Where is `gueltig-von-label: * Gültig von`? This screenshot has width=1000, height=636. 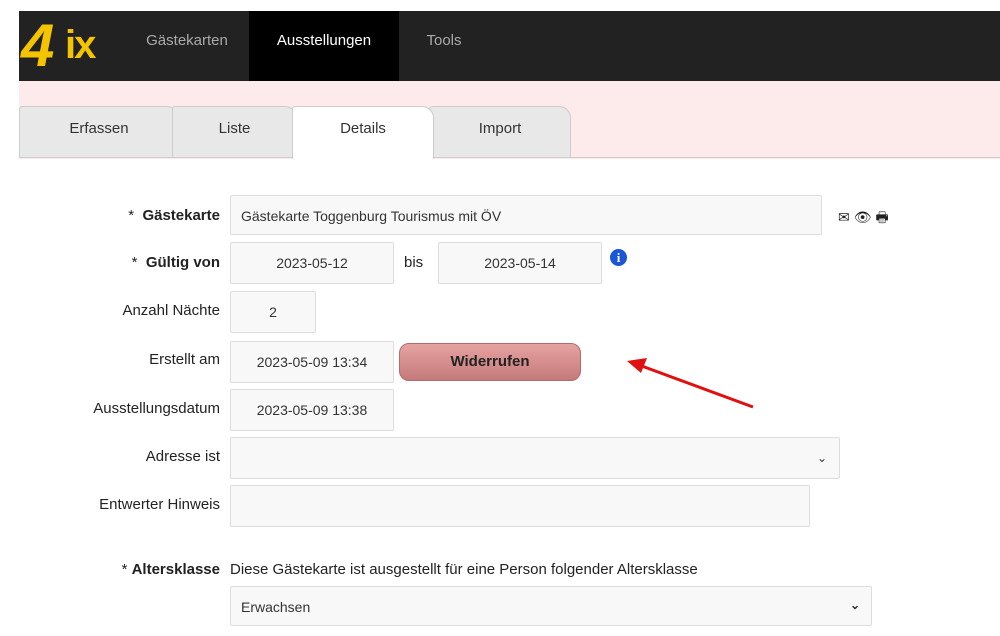 gueltig-von-label: * Gültig von is located at coordinates (175, 262).